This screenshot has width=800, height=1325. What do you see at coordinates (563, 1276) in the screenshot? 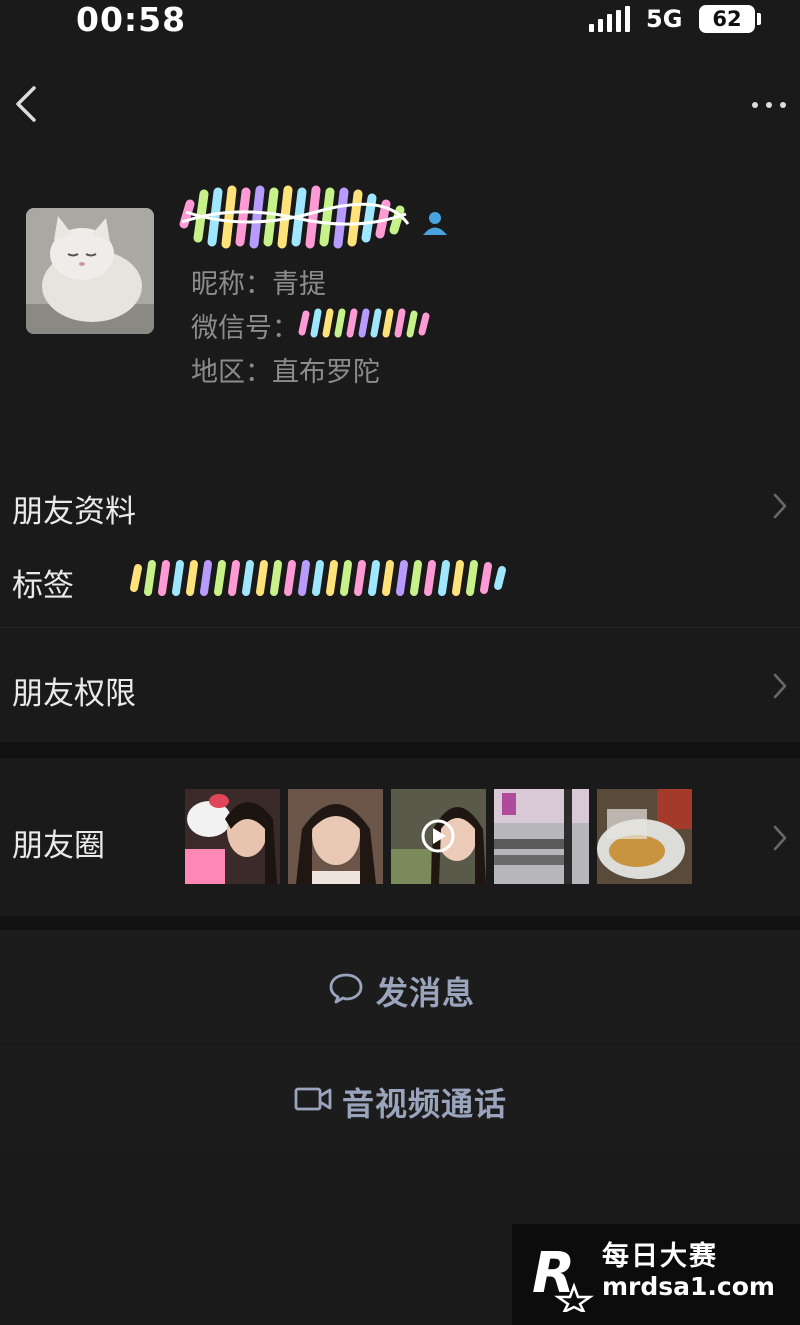
I see `watermark-logo: R` at bounding box center [563, 1276].